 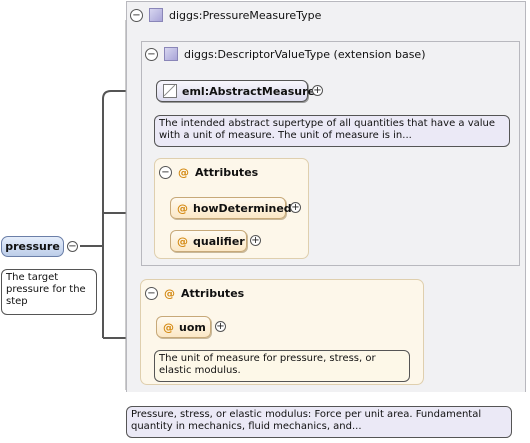 What do you see at coordinates (192, 327) in the screenshot?
I see `attribute-label: uom` at bounding box center [192, 327].